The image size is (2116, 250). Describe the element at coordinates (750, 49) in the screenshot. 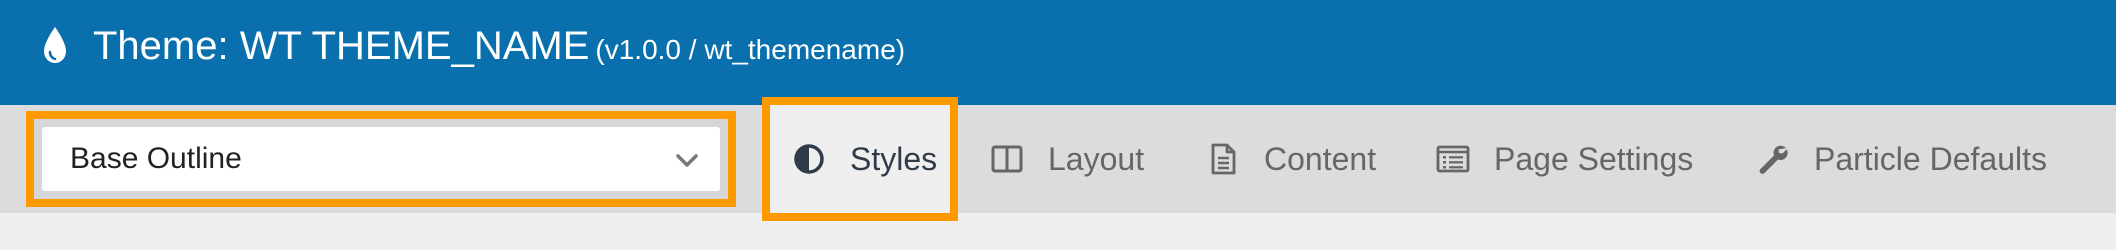

I see `theme-version: (v1.0.0 / wt_themename)` at that location.